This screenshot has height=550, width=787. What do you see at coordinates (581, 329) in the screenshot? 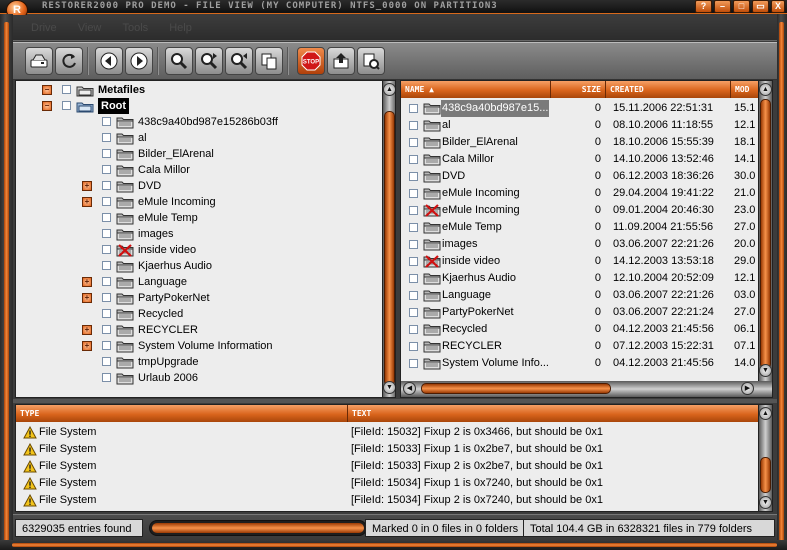
I see `file-row: Recycled 0 04.12.2003 21:45:56 06.1` at bounding box center [581, 329].